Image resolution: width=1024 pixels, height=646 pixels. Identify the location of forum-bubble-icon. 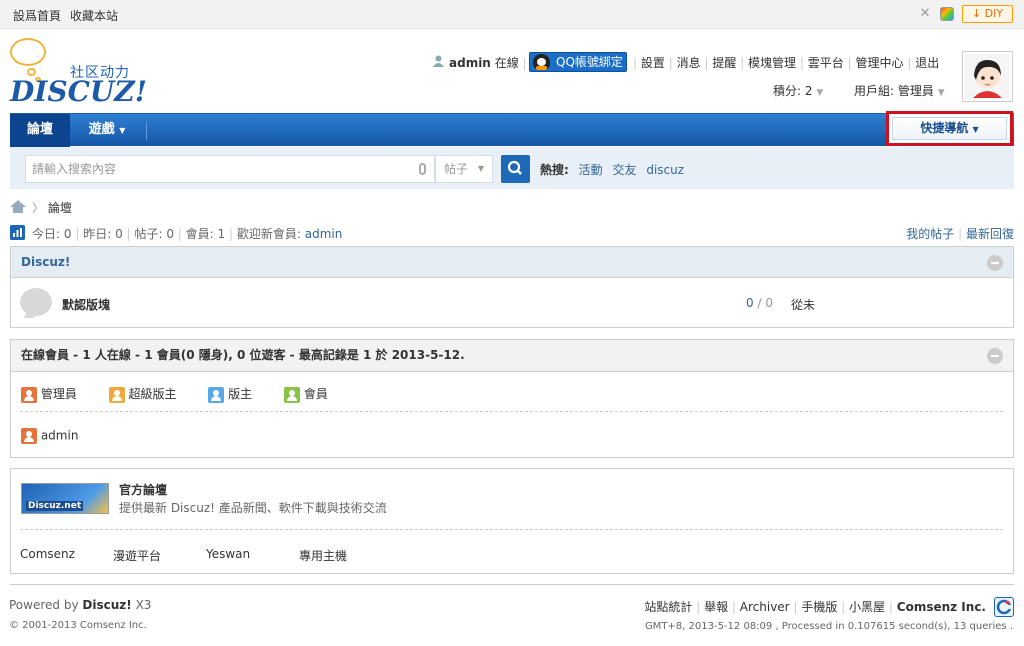
(36, 302).